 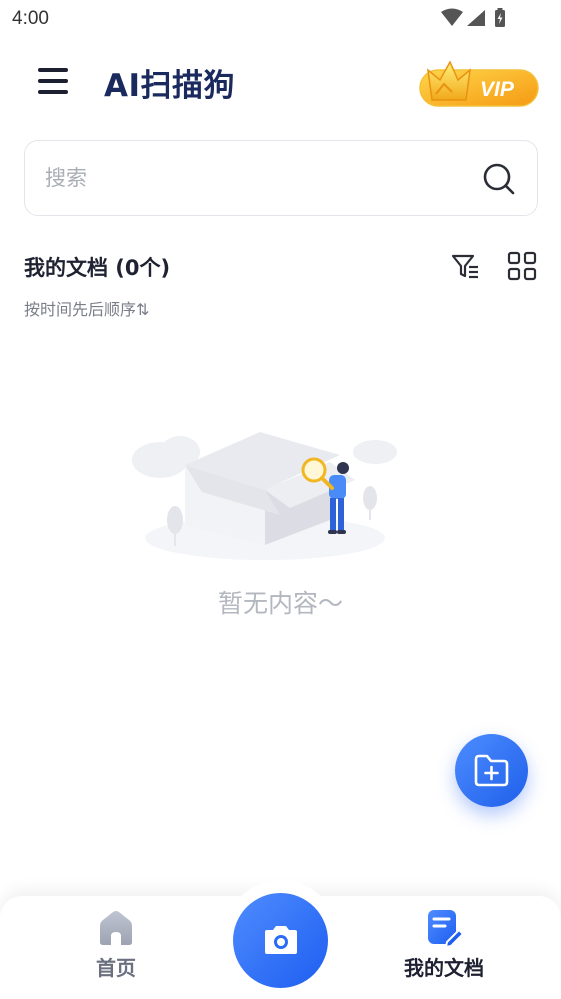 What do you see at coordinates (116, 928) in the screenshot?
I see `home-icon` at bounding box center [116, 928].